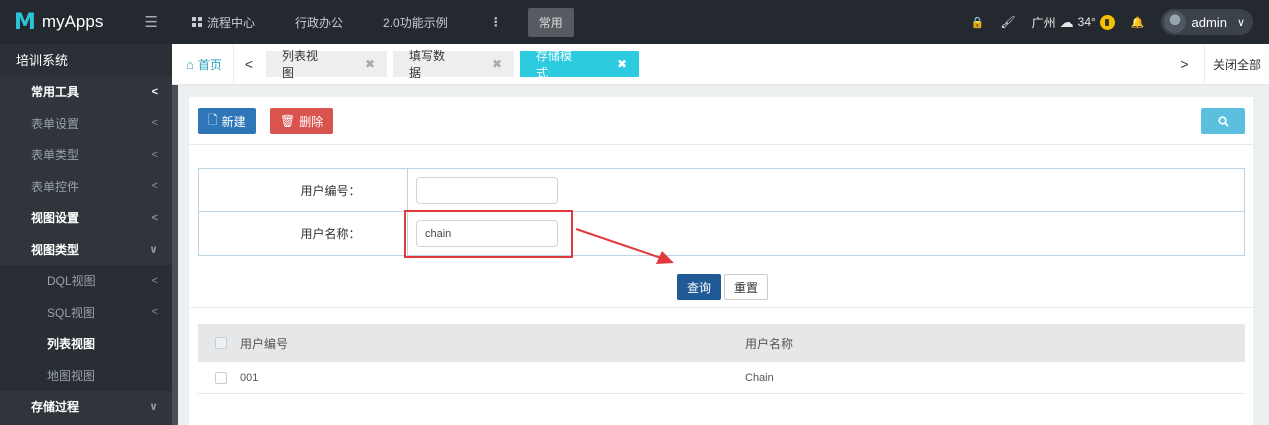 This screenshot has height=425, width=1269. I want to click on close-all-tabs-button: 关闭全部, so click(1237, 64).